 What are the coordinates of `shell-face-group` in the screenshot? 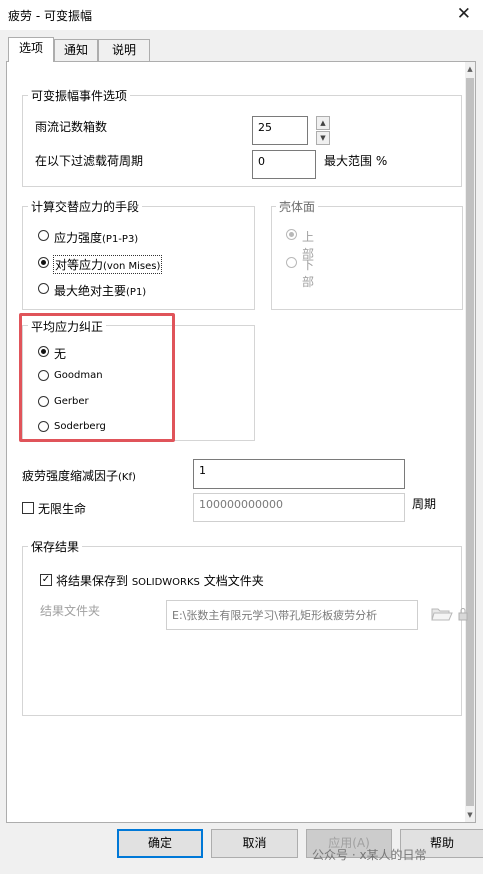 It's located at (367, 258).